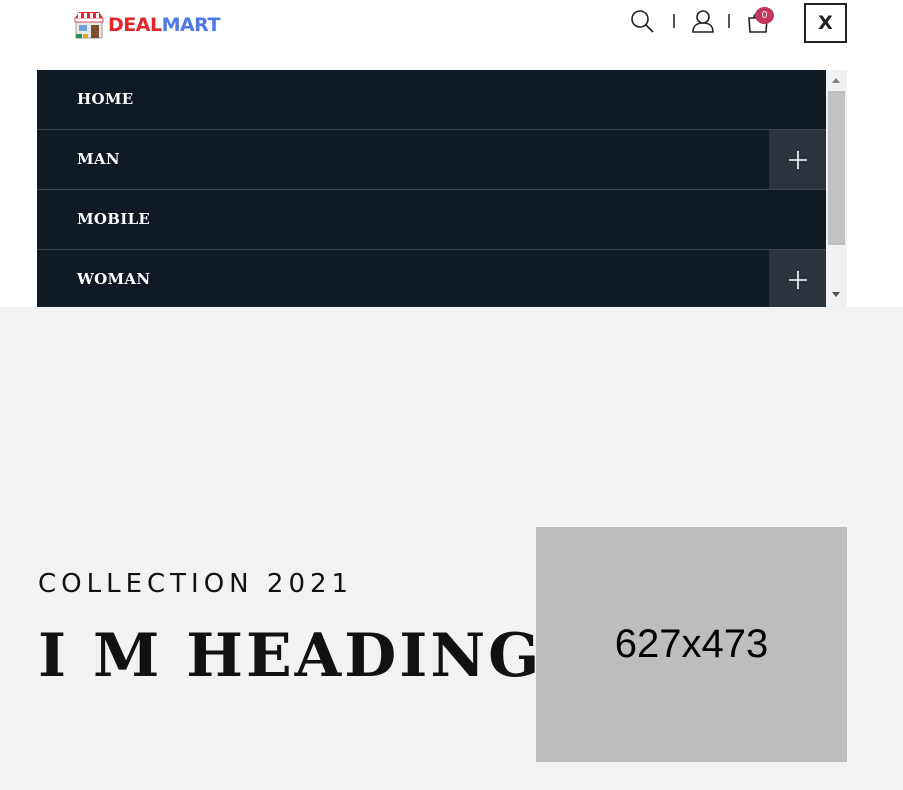  What do you see at coordinates (191, 25) in the screenshot?
I see `logo-mart-text: MART` at bounding box center [191, 25].